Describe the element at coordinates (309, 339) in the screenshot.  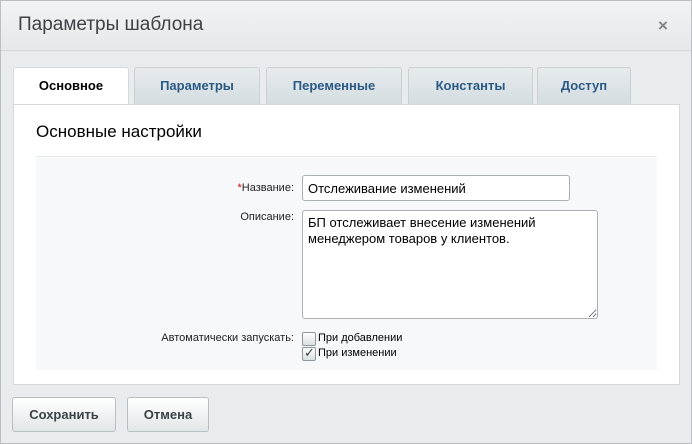
I see `on-add-checkbox` at that location.